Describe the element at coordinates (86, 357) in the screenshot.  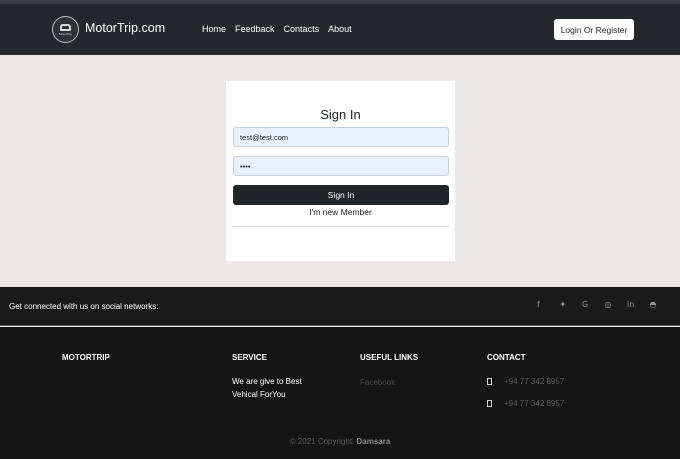
I see `motortrip-heading: MOTORTRIP` at that location.